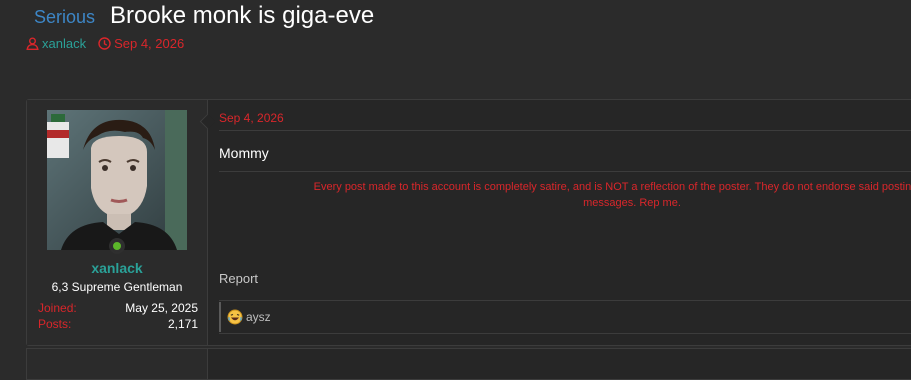 This screenshot has height=380, width=911. I want to click on online-indicator-icon, so click(117, 246).